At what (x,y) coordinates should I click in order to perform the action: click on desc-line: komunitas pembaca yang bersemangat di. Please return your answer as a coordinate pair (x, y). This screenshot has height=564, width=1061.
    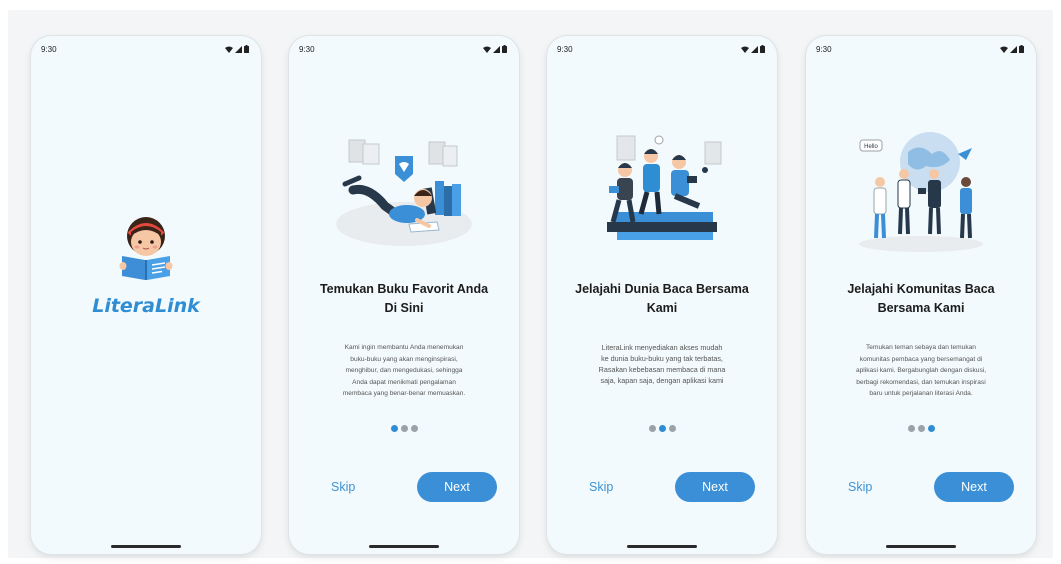
    Looking at the image, I should click on (921, 359).